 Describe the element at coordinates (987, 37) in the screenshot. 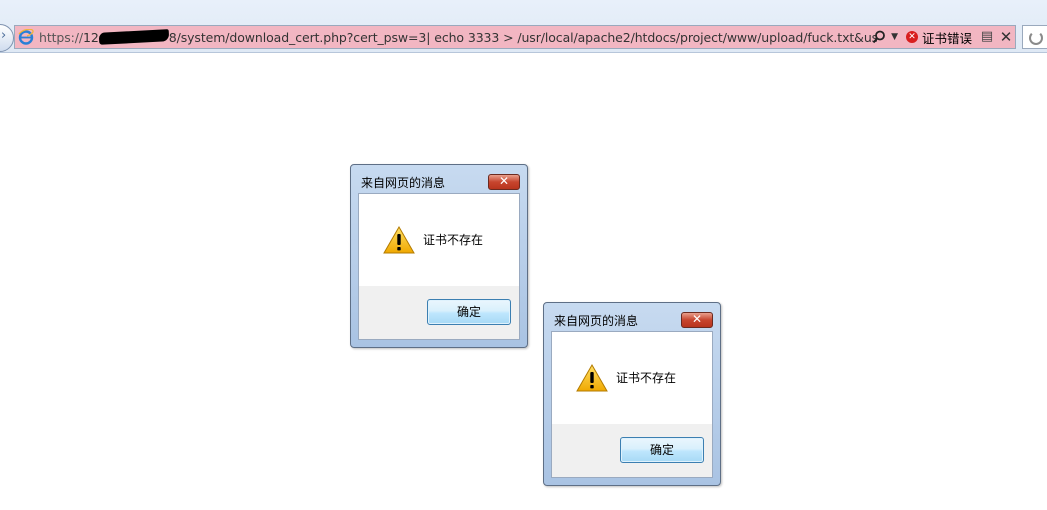

I see `compat-view-icon: ▤` at that location.